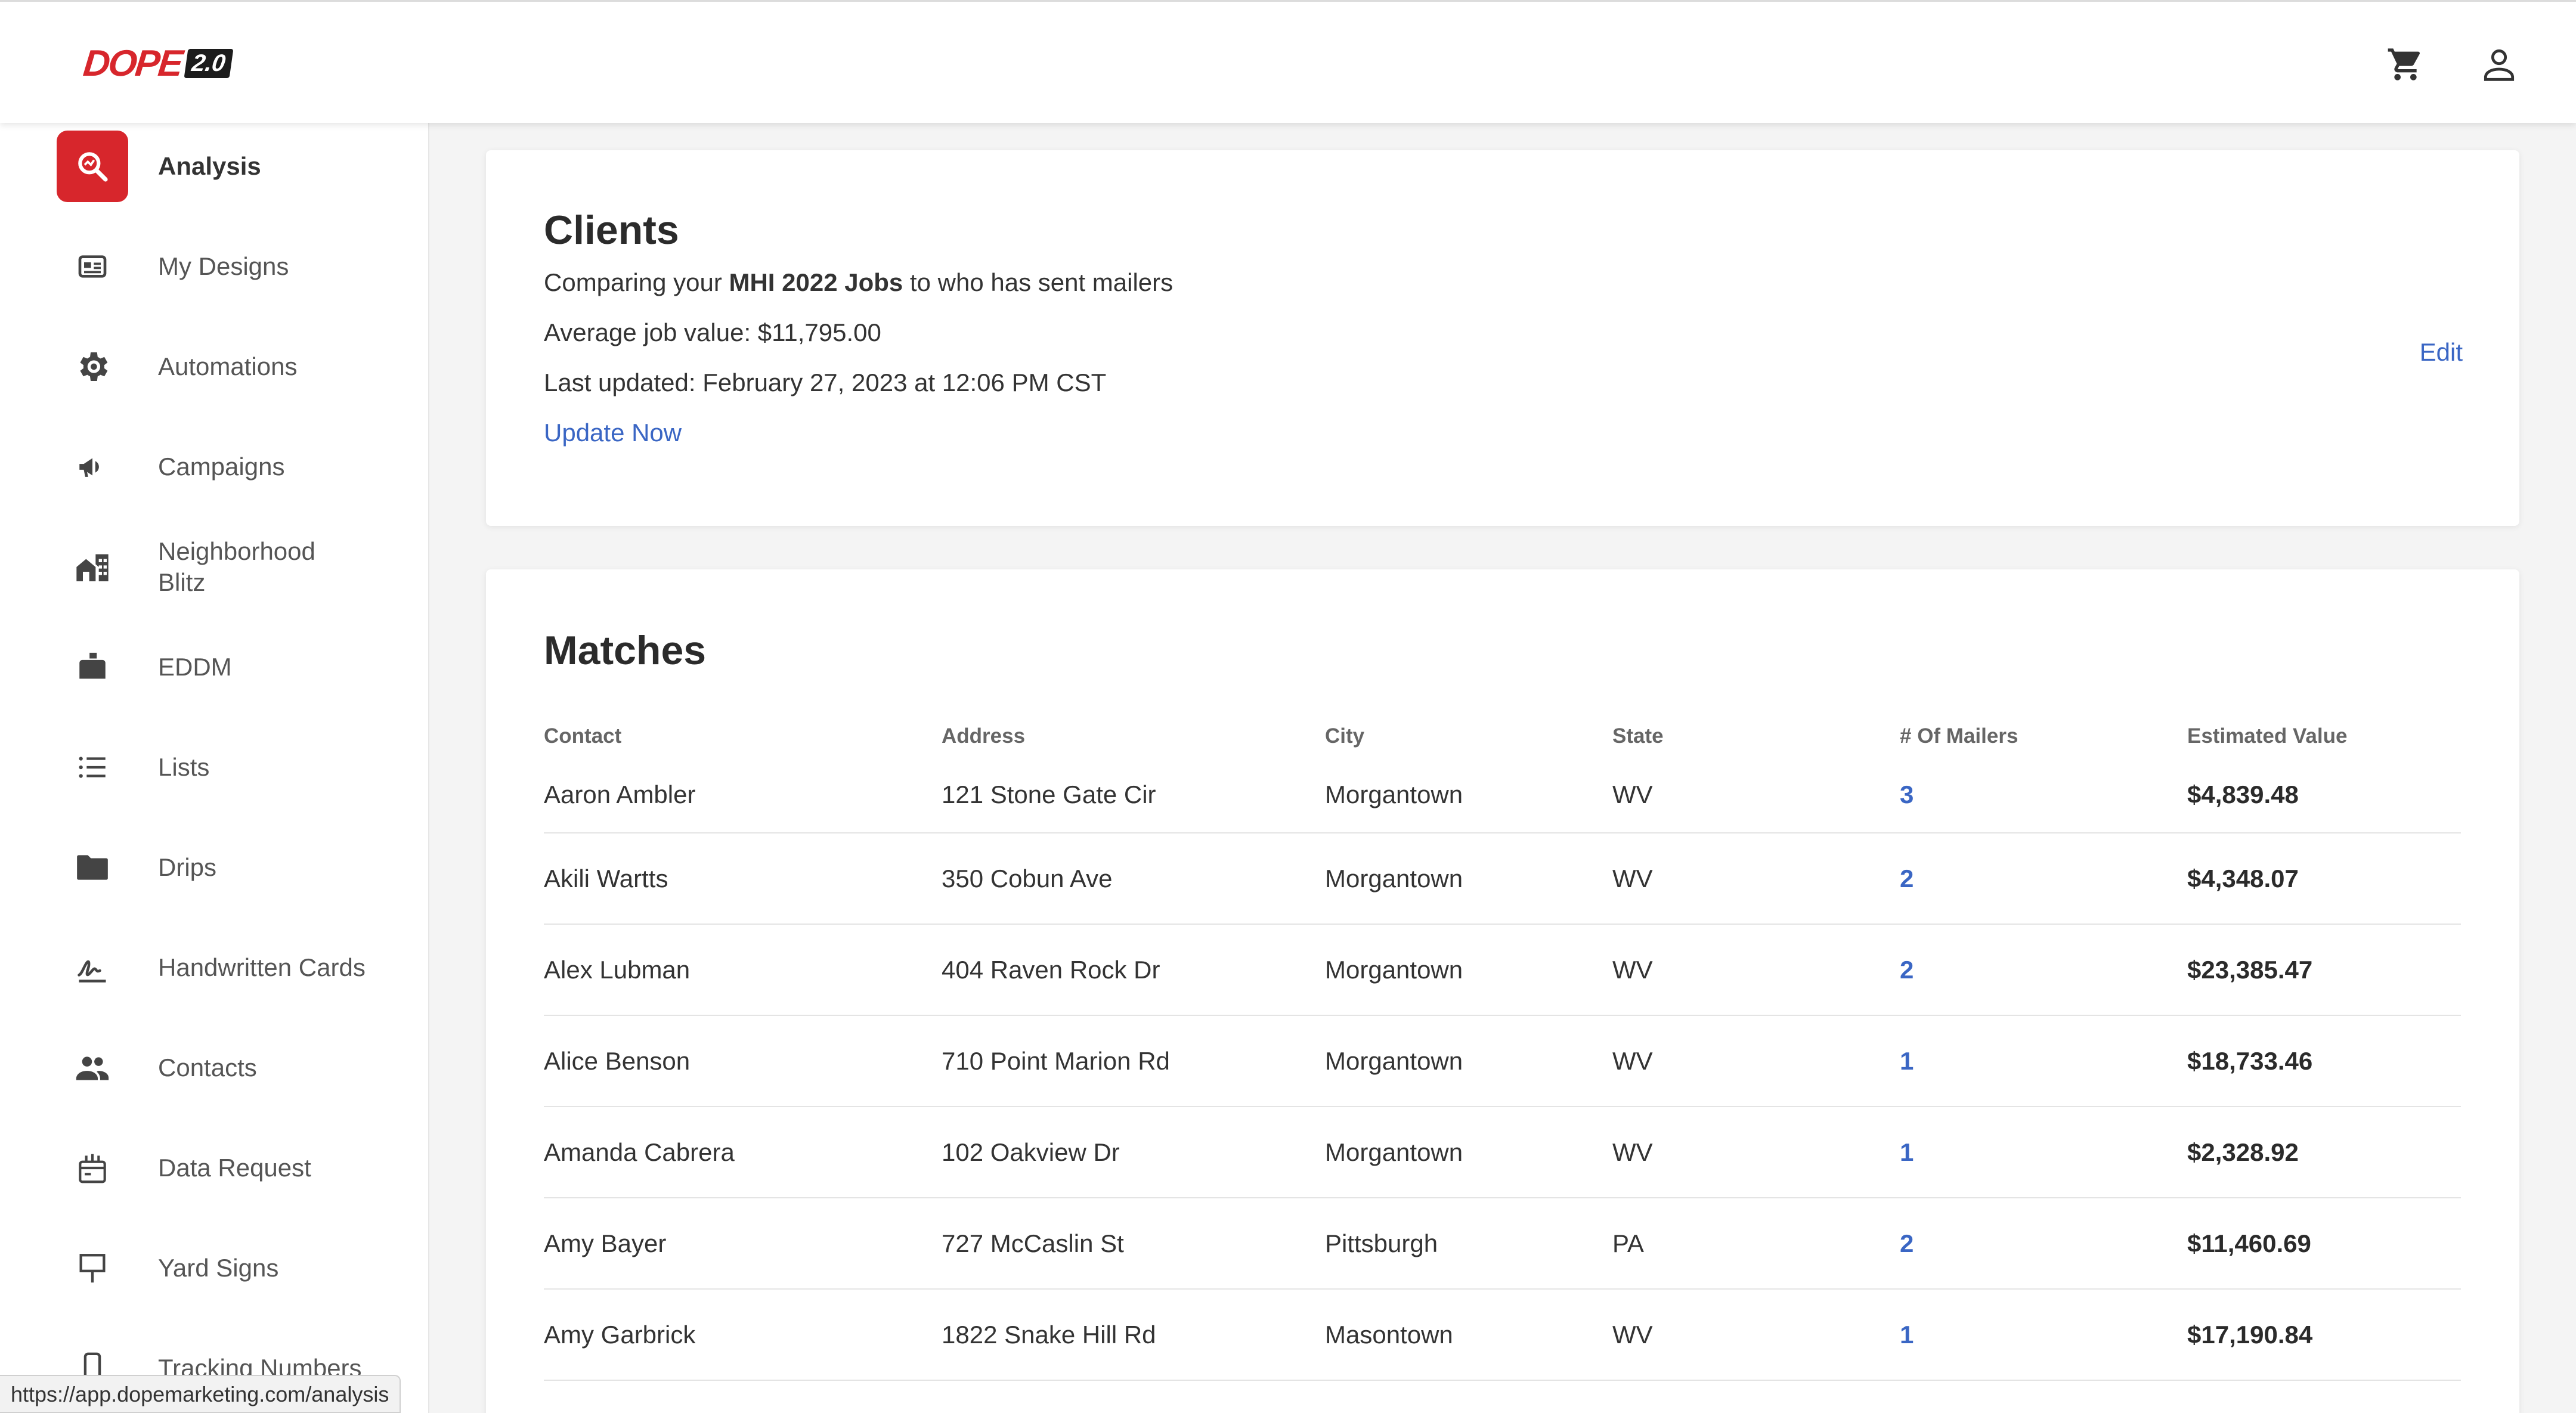 This screenshot has height=1413, width=2576. I want to click on logo-version-badge: 2.0, so click(209, 63).